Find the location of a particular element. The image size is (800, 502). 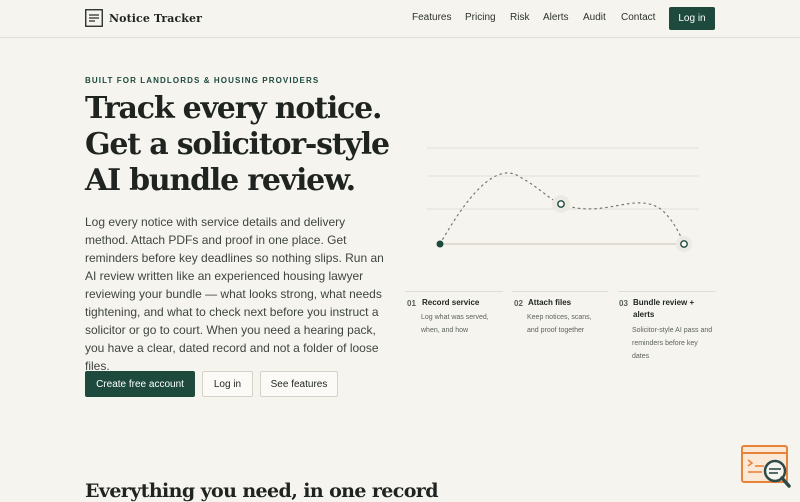

hero-eyebrow: BUILT FOR LANDLORDS & HOUSING PROVIDERS is located at coordinates (202, 80).